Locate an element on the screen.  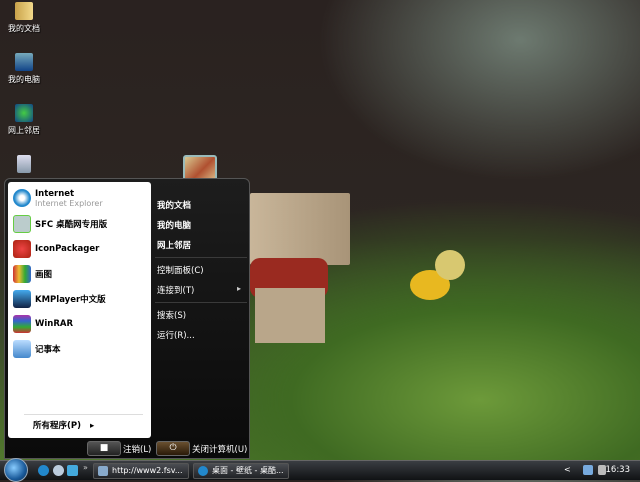
all-programs-button: 所有程序(P) ▸ is located at coordinates (63, 425).